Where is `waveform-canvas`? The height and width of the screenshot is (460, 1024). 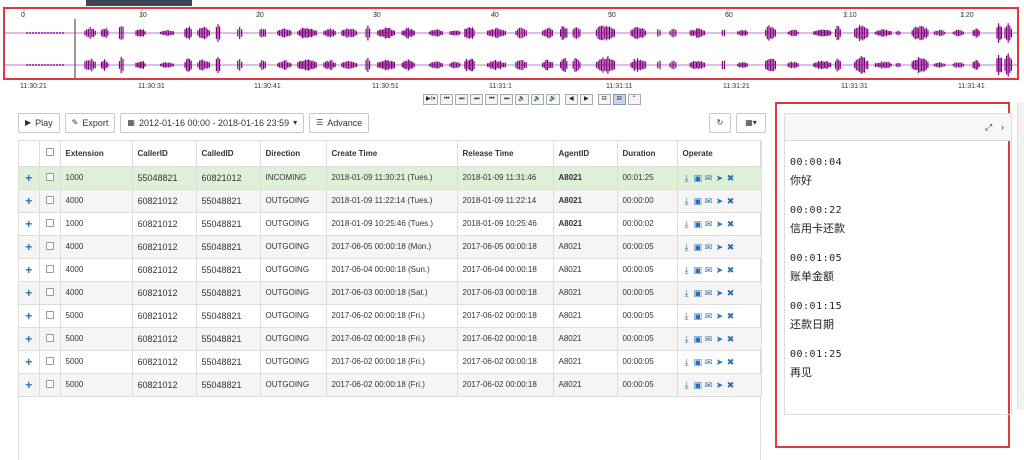 waveform-canvas is located at coordinates (511, 43).